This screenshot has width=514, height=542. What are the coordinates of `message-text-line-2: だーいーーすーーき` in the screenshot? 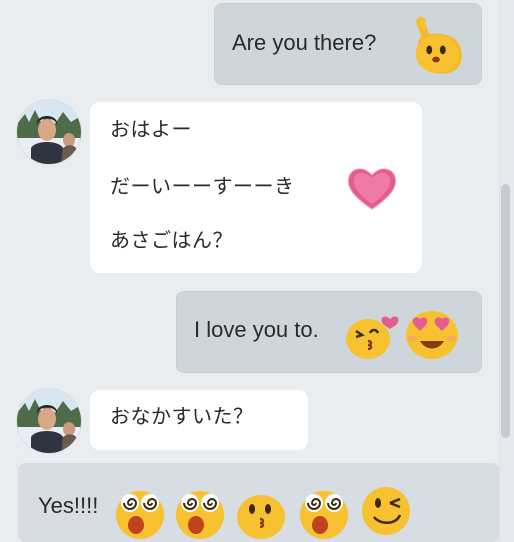 It's located at (202, 186).